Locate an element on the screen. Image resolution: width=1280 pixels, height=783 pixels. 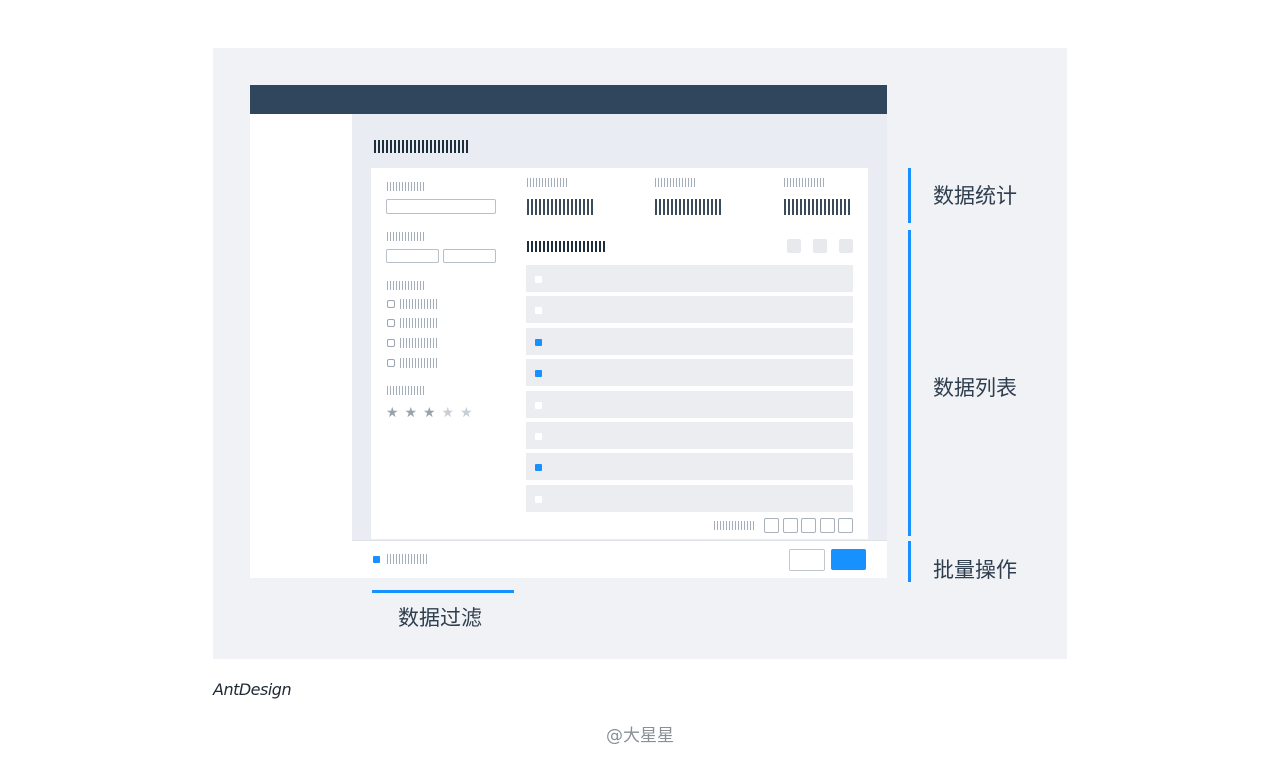
filter-annotation-label: 数据过滤 is located at coordinates (440, 618).